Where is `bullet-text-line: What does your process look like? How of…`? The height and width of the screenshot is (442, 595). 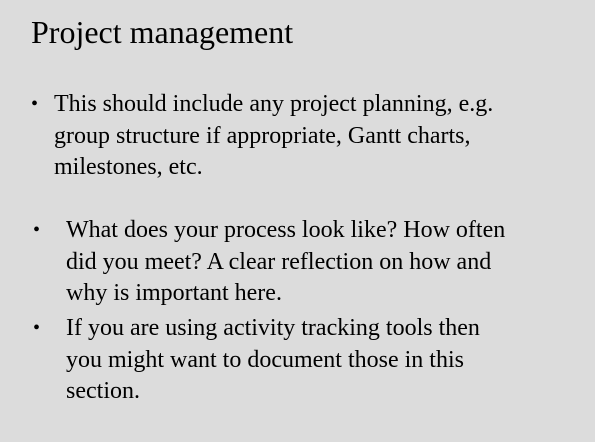
bullet-text-line: What does your process look like? How of… is located at coordinates (286, 230).